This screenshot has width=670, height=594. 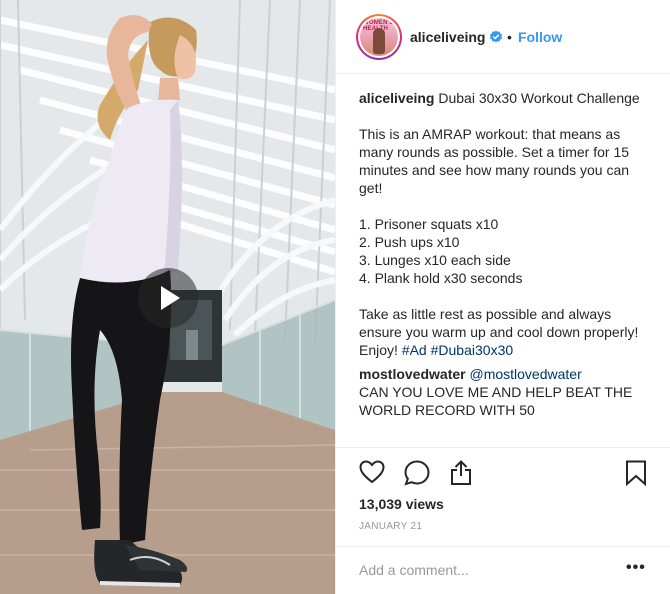 What do you see at coordinates (503, 37) in the screenshot?
I see `post-header: WOMEN'S HEALTH aliceliveing • Follow` at bounding box center [503, 37].